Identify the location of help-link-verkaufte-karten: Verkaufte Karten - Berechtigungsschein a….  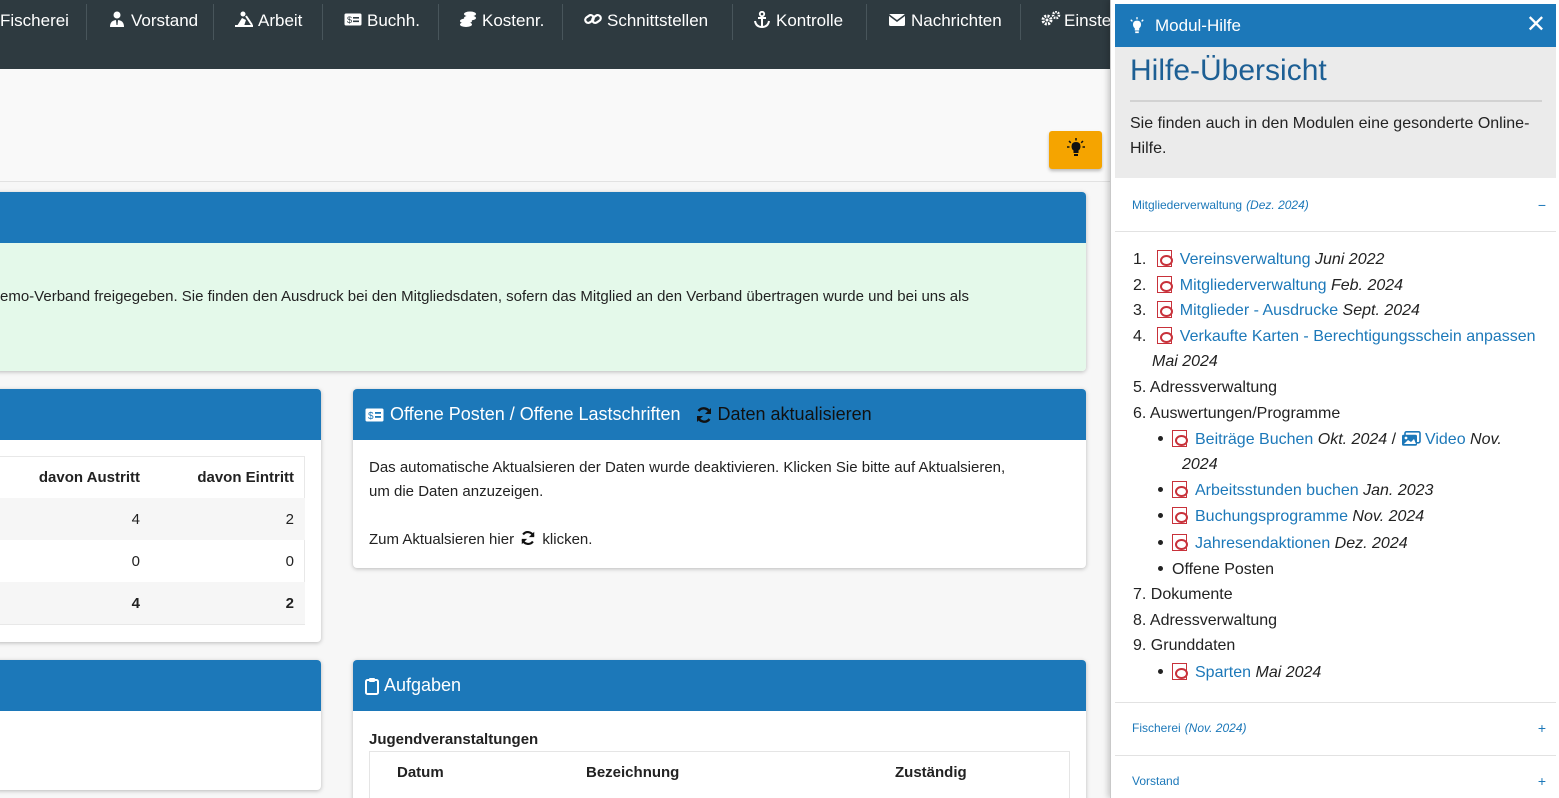
(1358, 336).